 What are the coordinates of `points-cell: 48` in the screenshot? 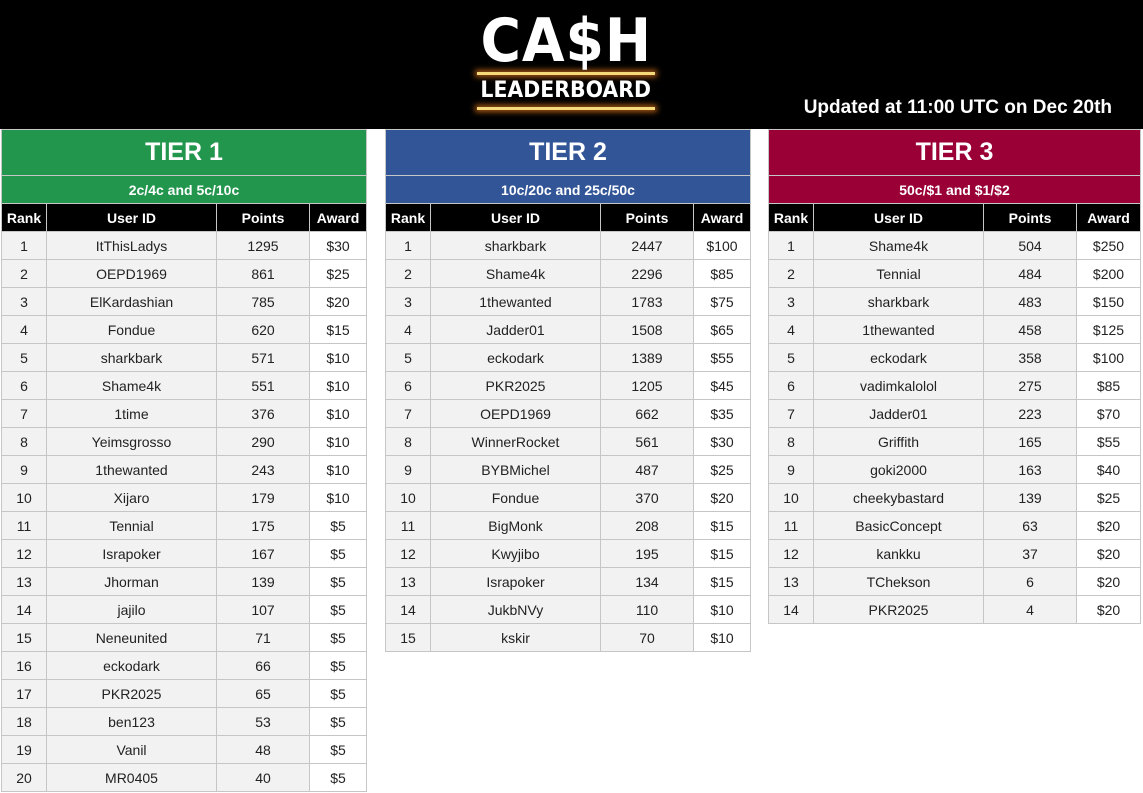 It's located at (263, 749).